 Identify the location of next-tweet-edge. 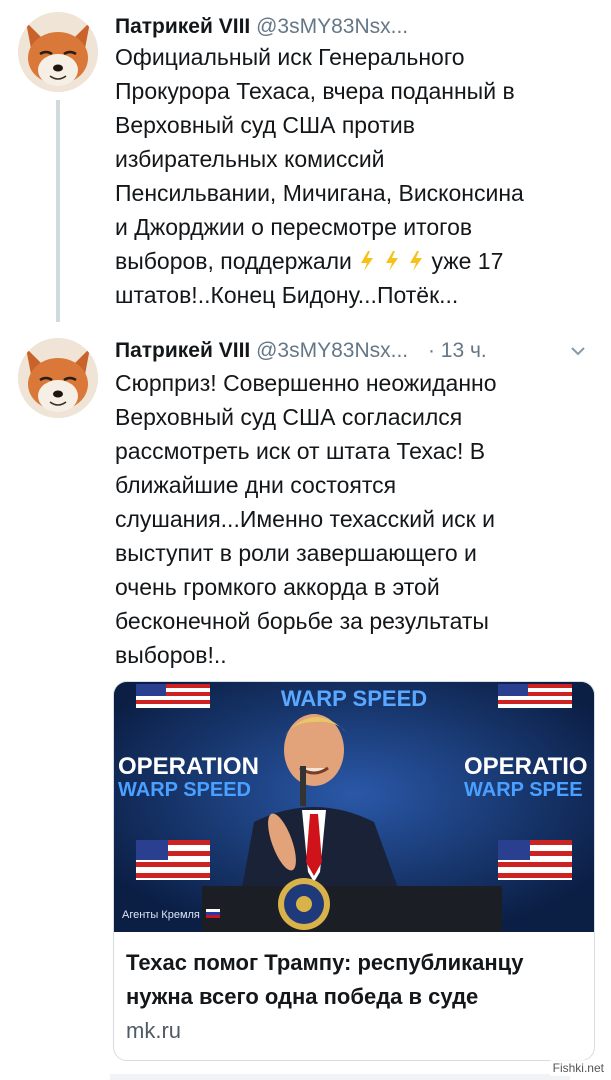
(340, 1077).